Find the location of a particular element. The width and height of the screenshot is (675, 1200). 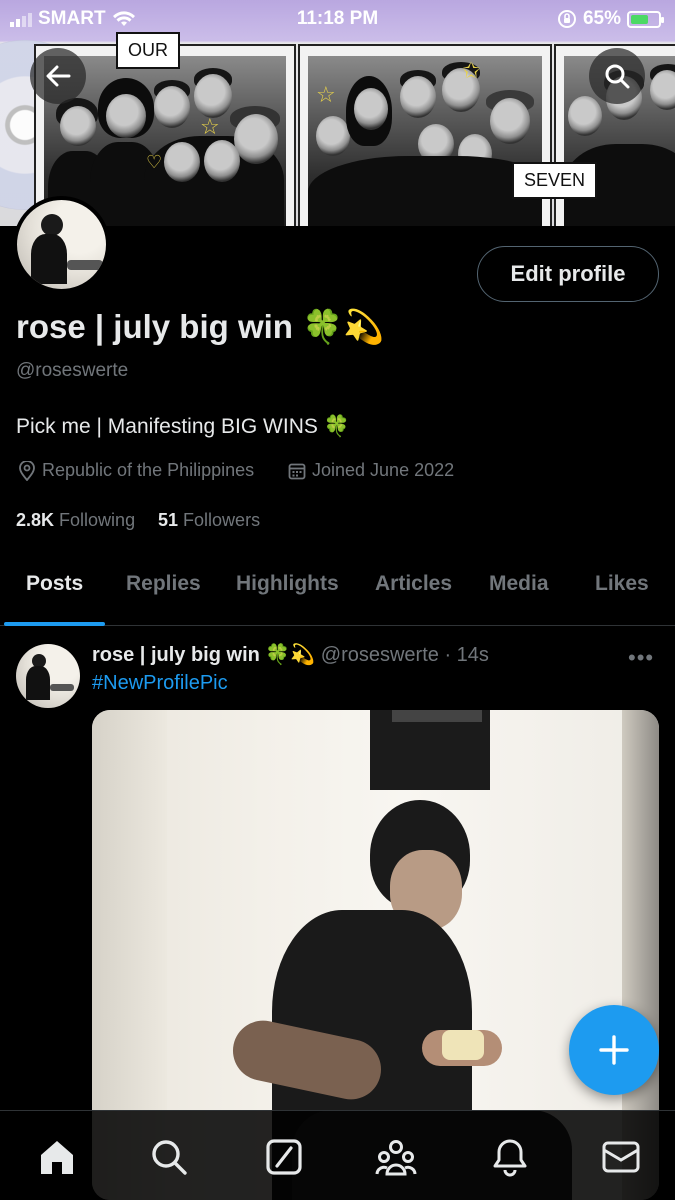

post-author-avatar is located at coordinates (48, 676).